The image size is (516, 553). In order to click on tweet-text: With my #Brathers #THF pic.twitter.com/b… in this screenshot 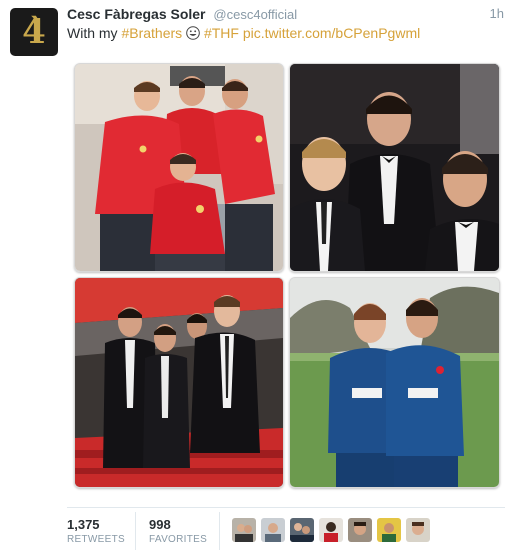, I will do `click(243, 33)`.